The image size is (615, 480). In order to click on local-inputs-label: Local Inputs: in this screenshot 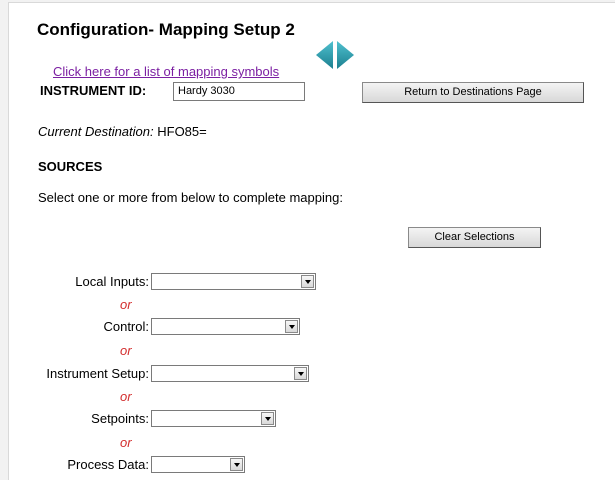, I will do `click(112, 281)`.